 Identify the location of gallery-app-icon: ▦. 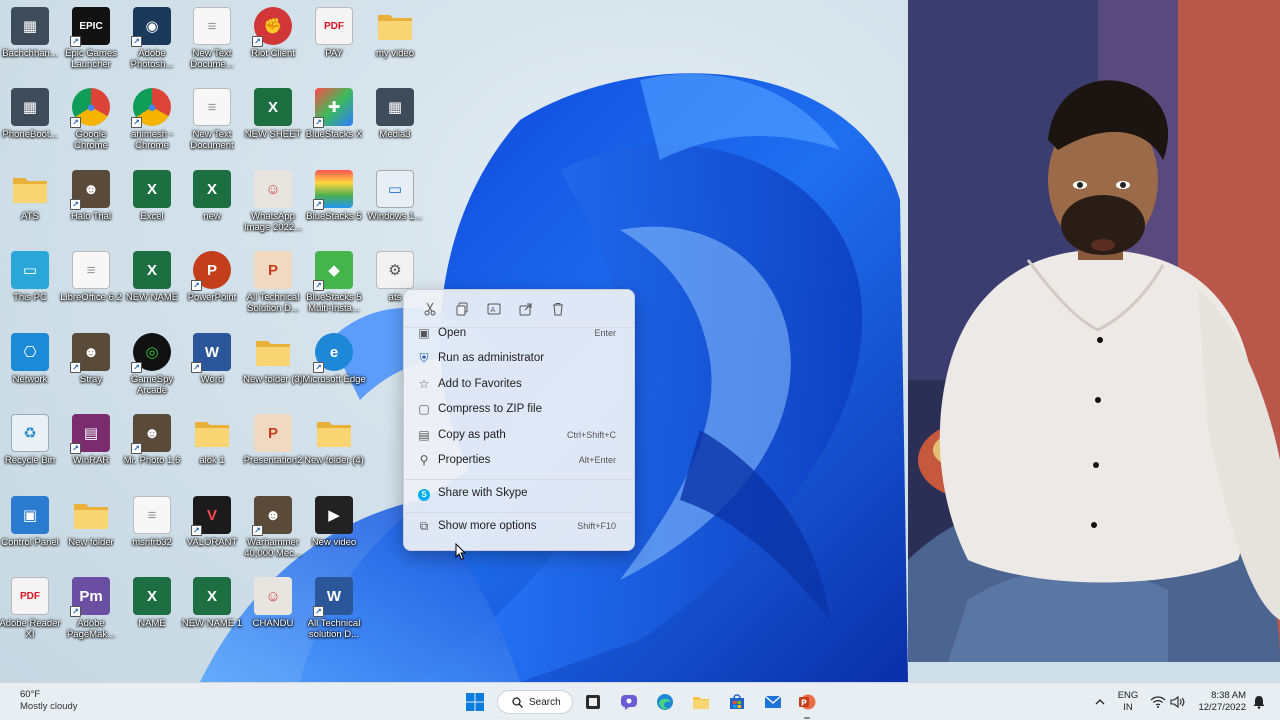
(395, 107).